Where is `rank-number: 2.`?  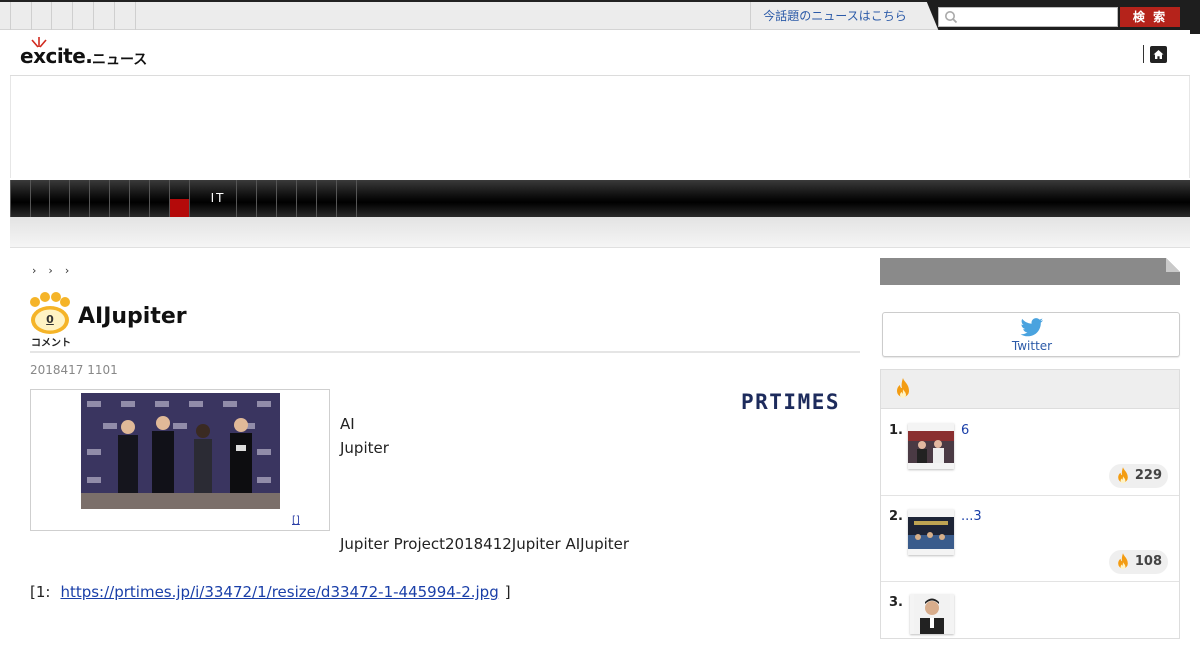 rank-number: 2. is located at coordinates (896, 516).